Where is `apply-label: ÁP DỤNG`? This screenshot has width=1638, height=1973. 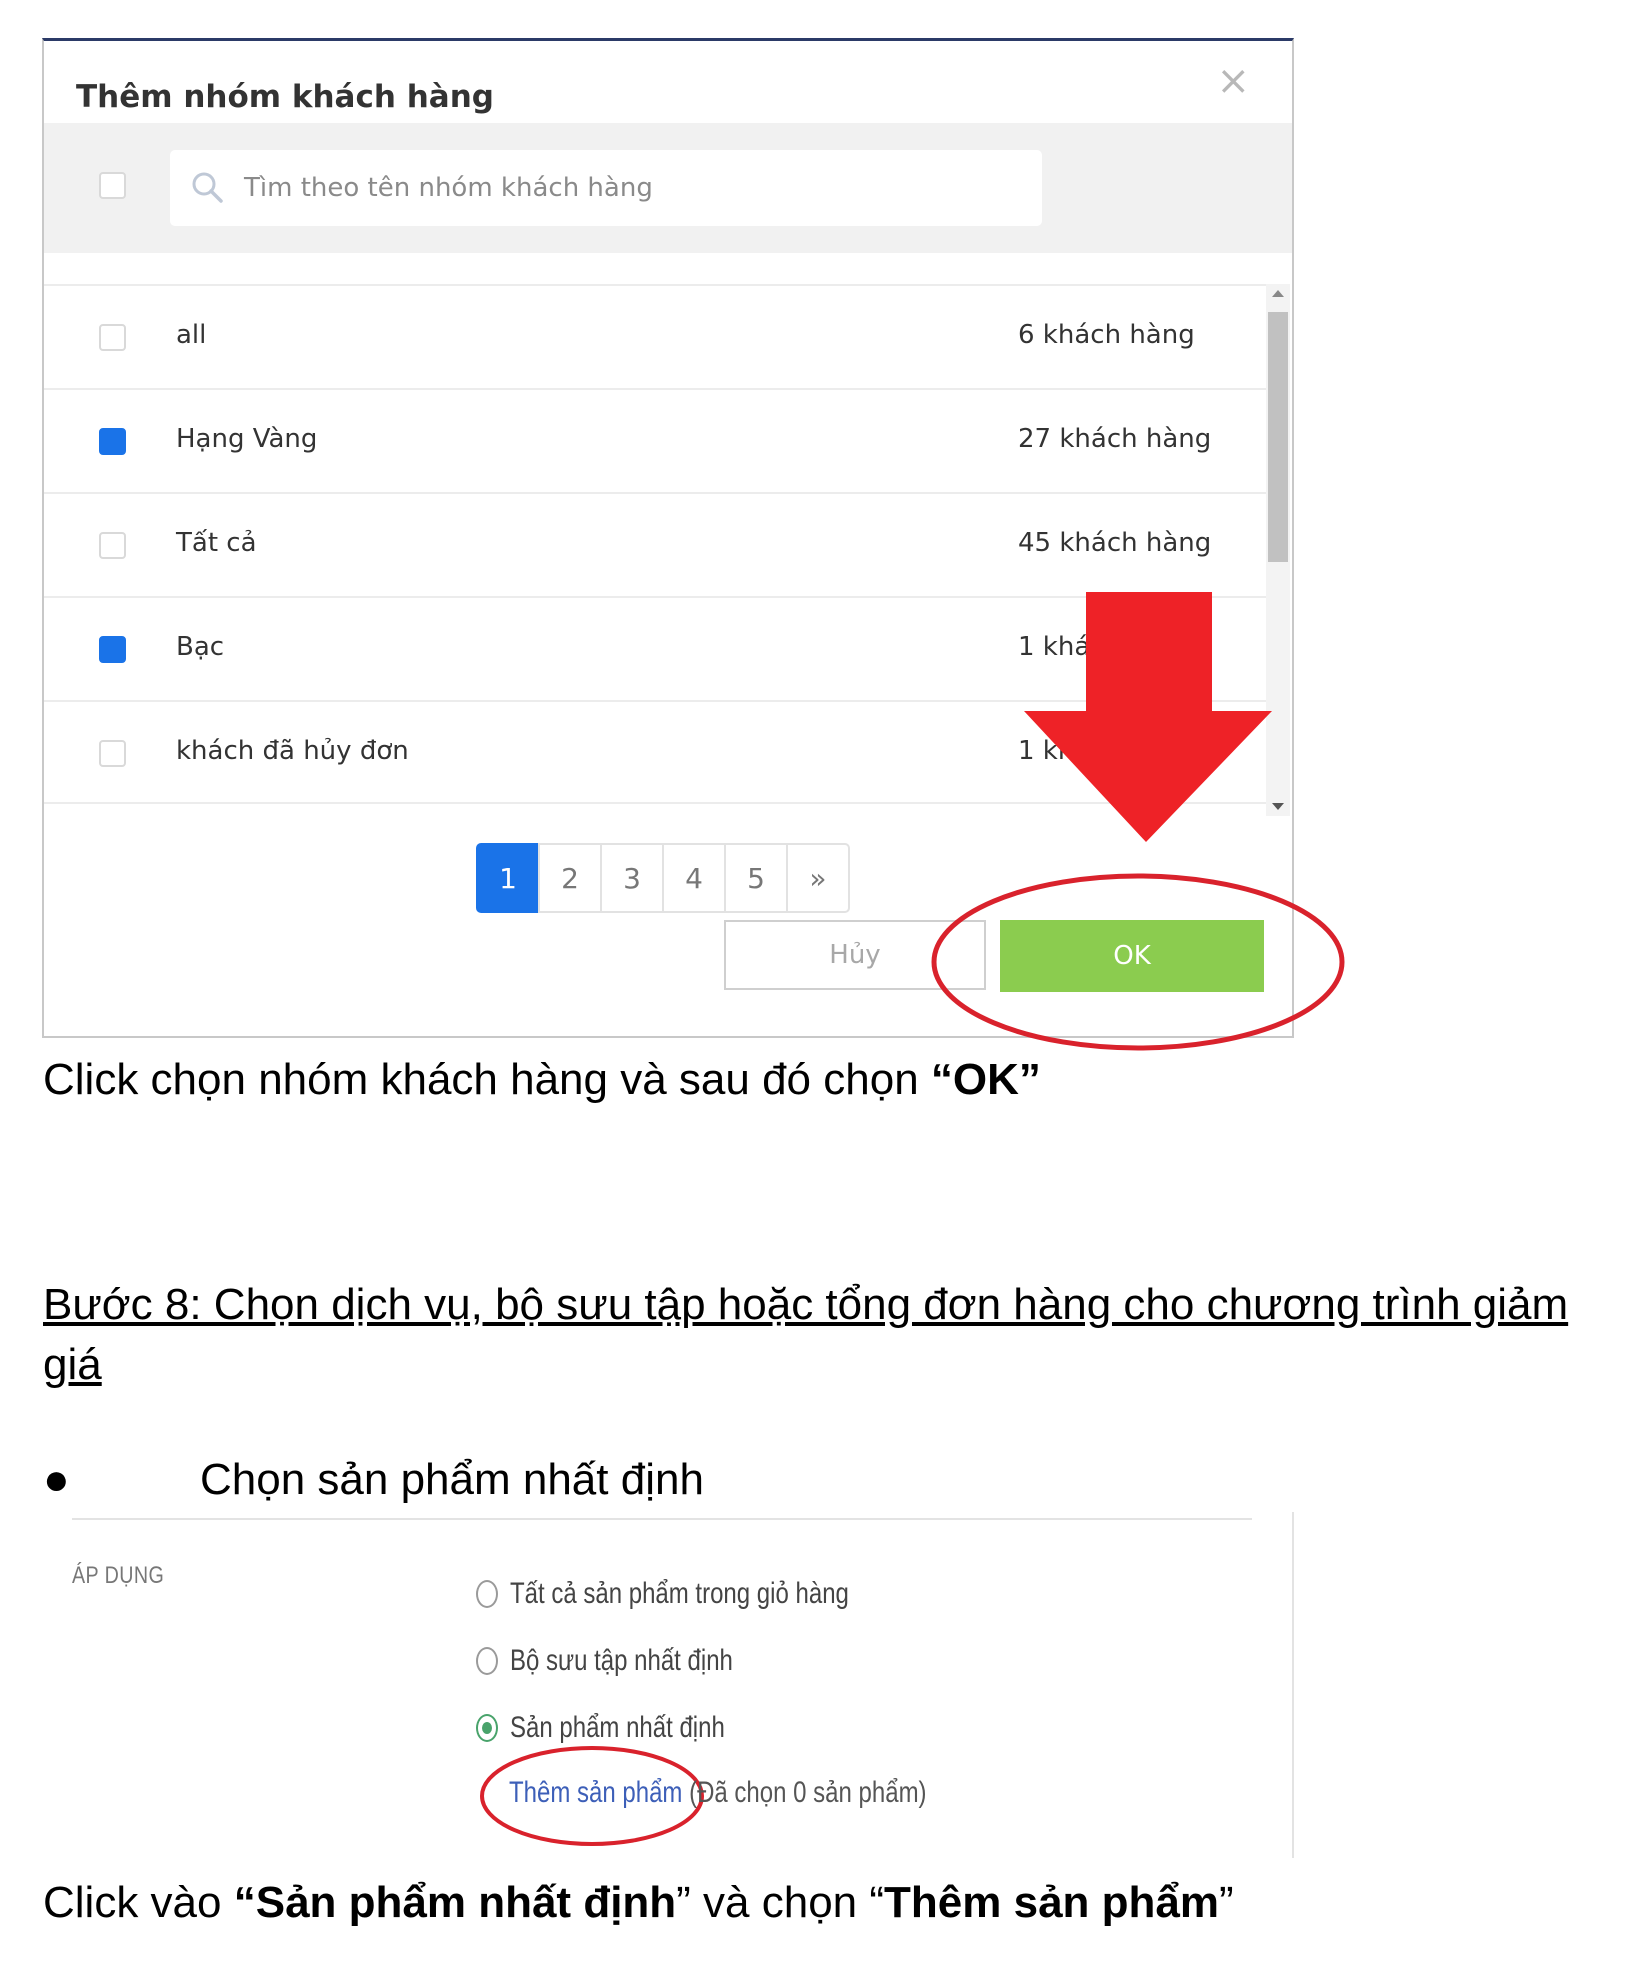 apply-label: ÁP DỤNG is located at coordinates (118, 1575).